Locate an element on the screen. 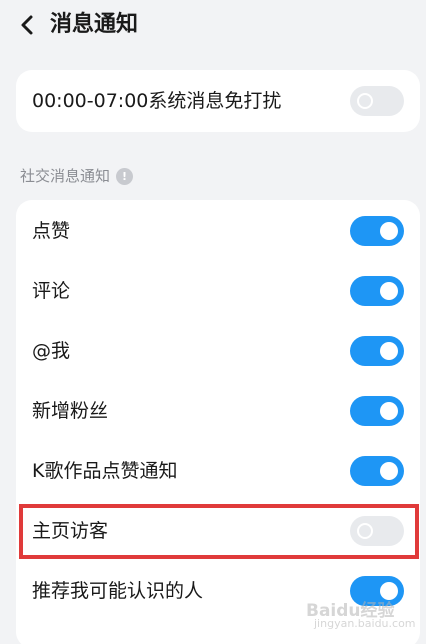 The image size is (426, 644). dnd-card: 00:00-07:00系统消息免打扰 is located at coordinates (218, 101).